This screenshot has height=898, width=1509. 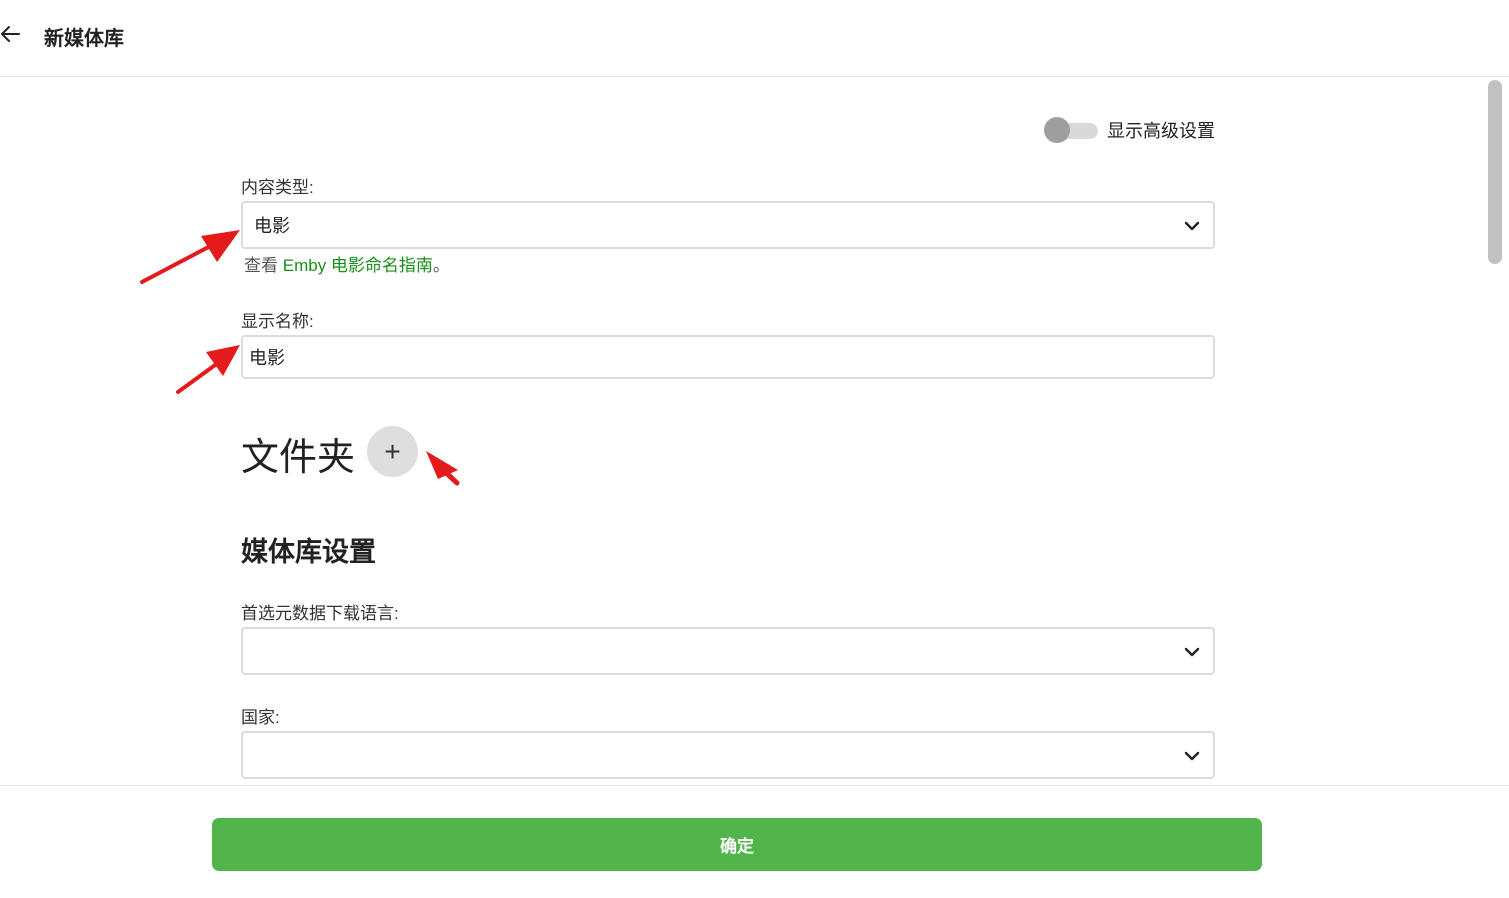 I want to click on advanced-settings-label: 显示高级设置, so click(x=1161, y=131).